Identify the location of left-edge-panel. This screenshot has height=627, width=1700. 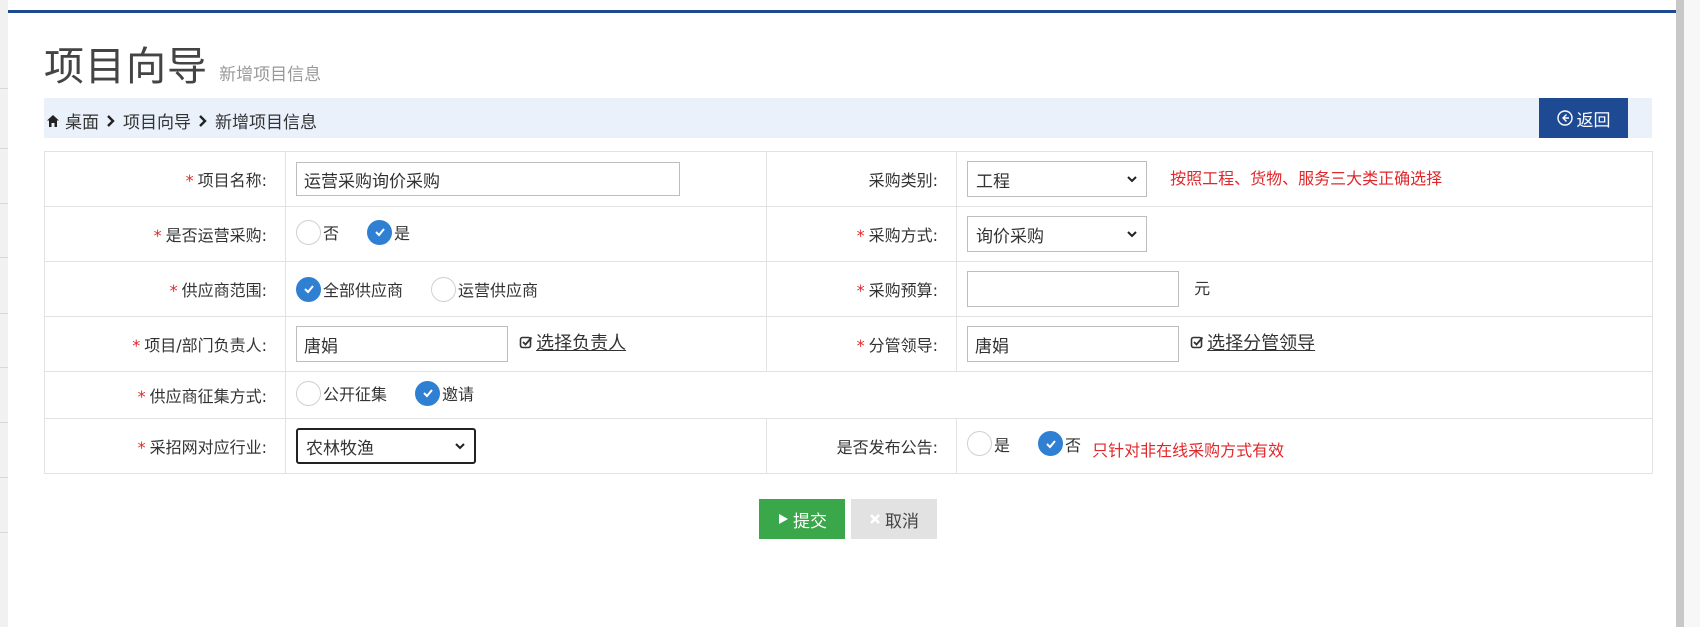
(4, 313).